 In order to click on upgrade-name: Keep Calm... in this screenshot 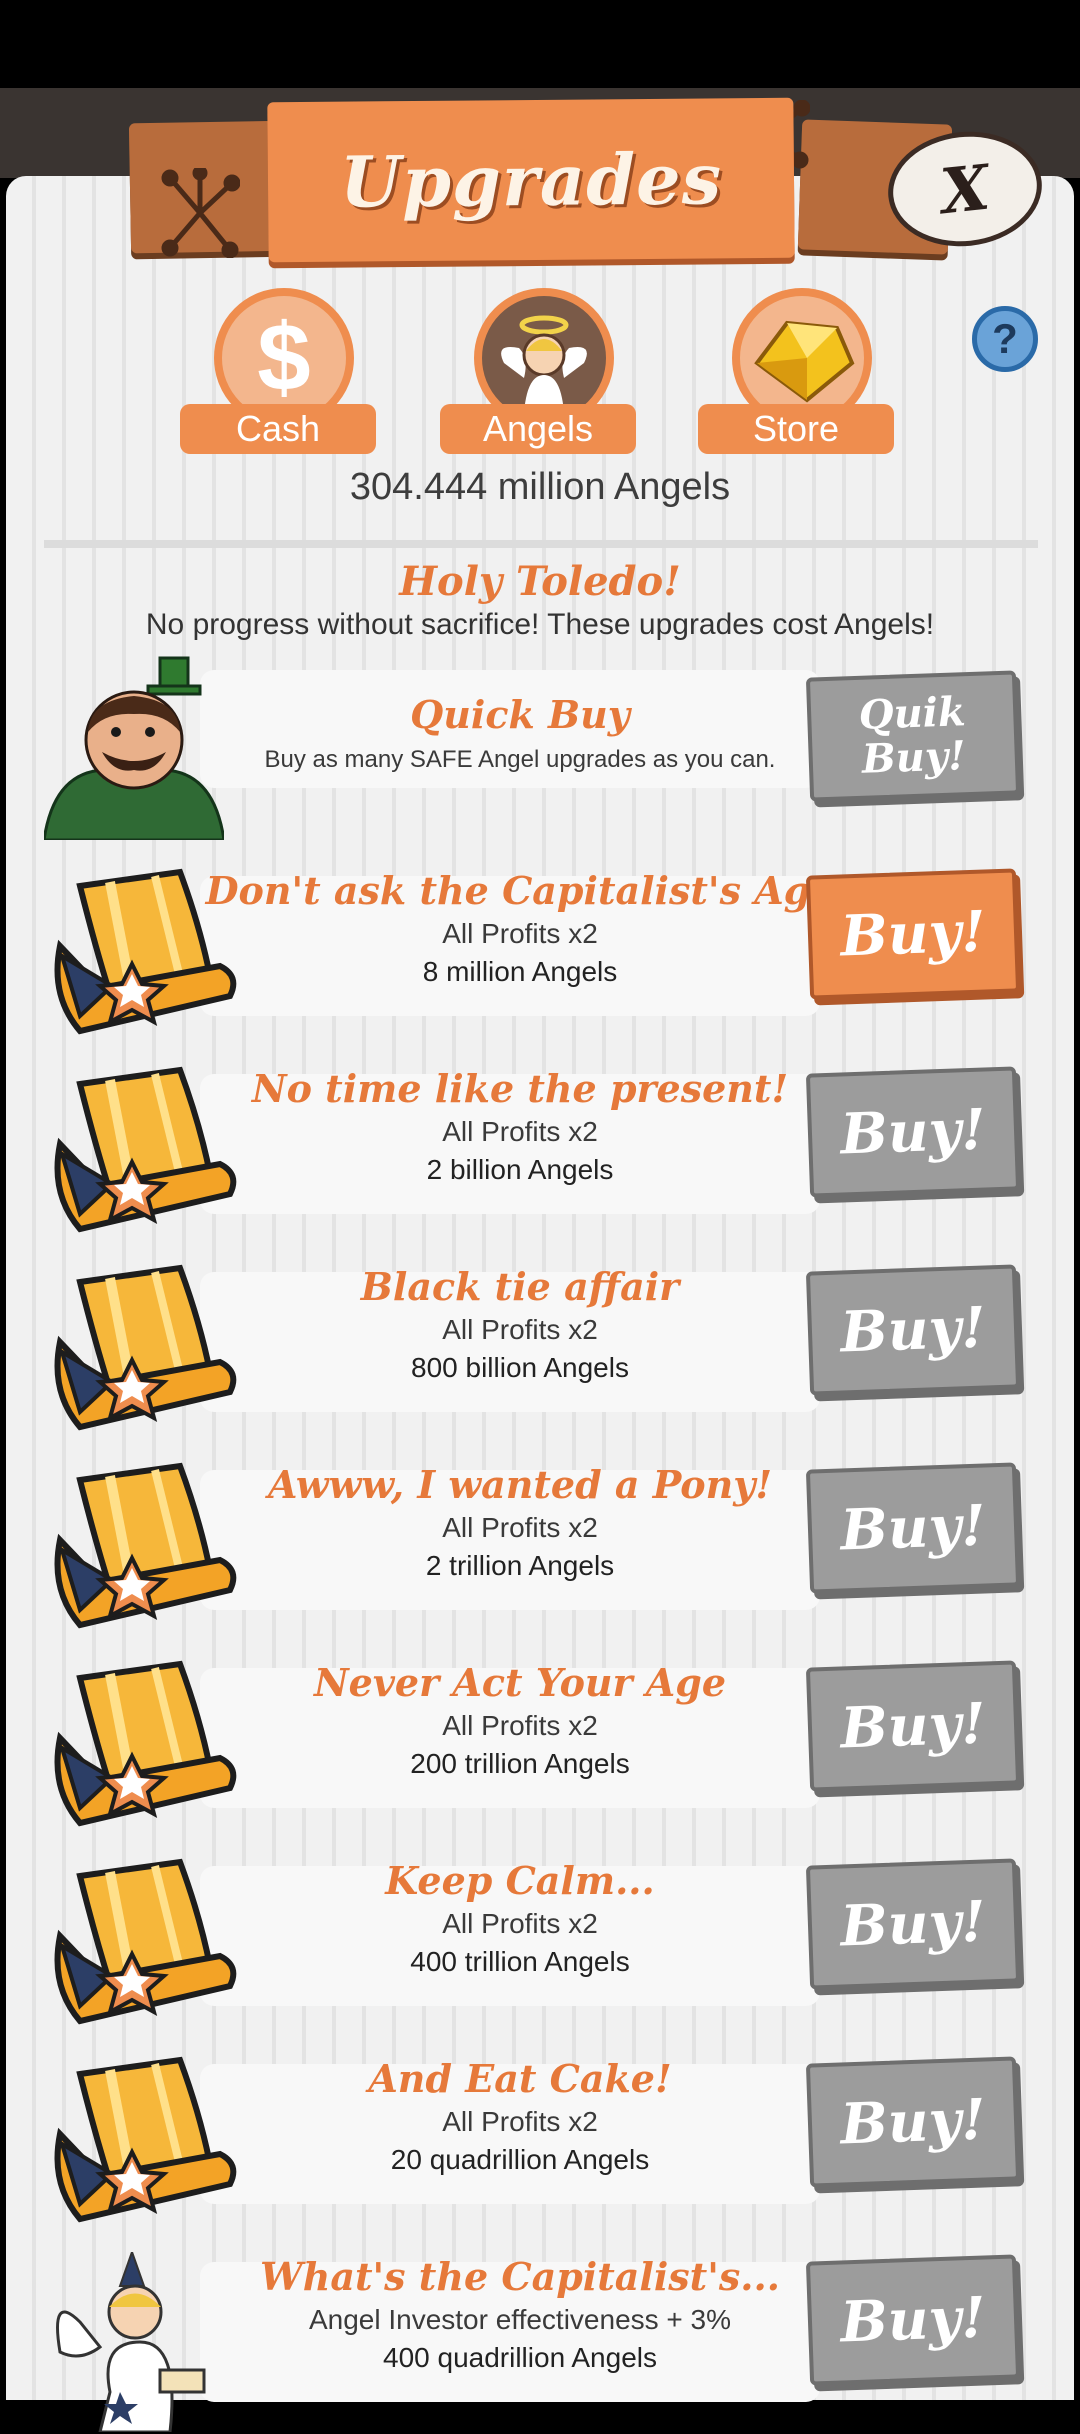, I will do `click(520, 1880)`.